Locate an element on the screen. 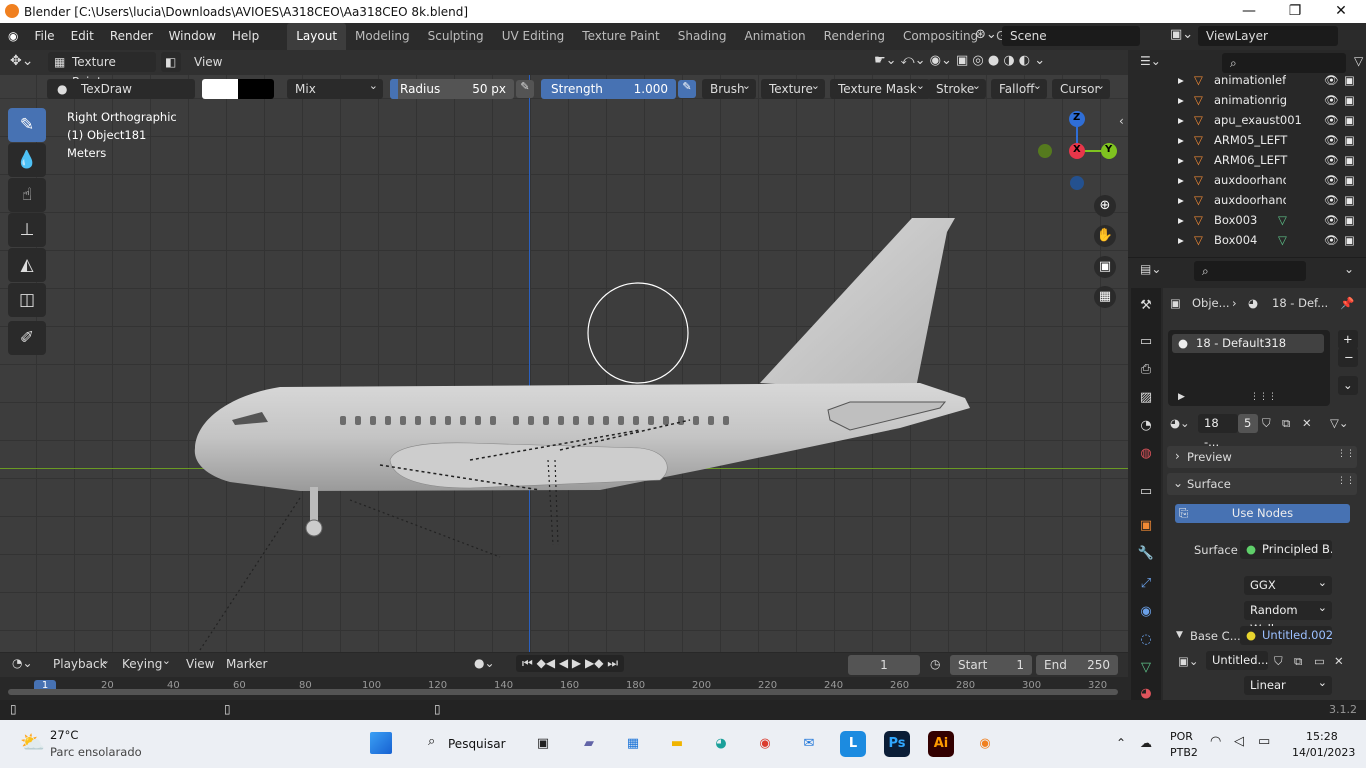 This screenshot has height=768, width=1366. outliner-row: ▸ ▽ animationrighttw 👁▣ is located at coordinates (1247, 100).